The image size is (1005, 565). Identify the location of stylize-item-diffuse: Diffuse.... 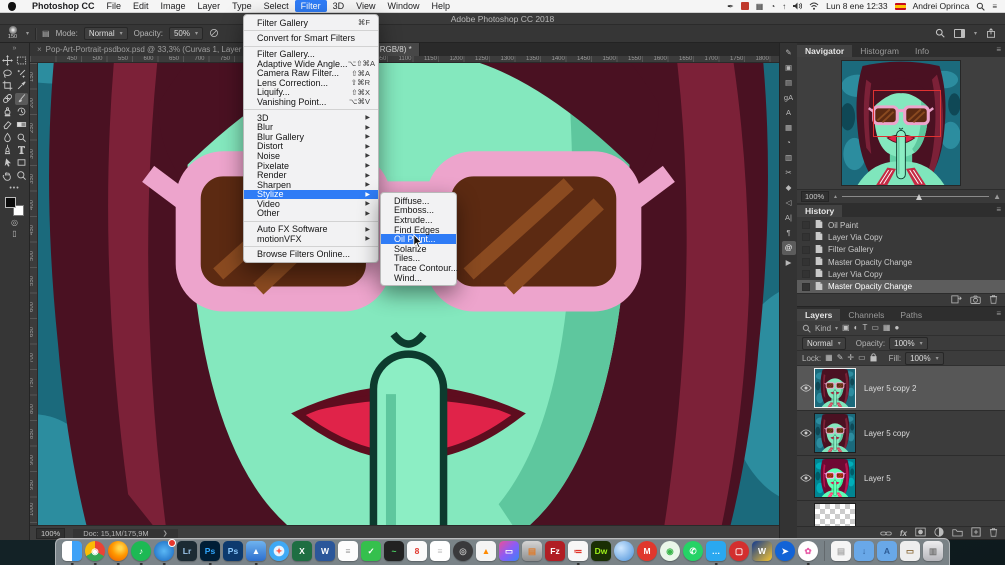
(418, 201).